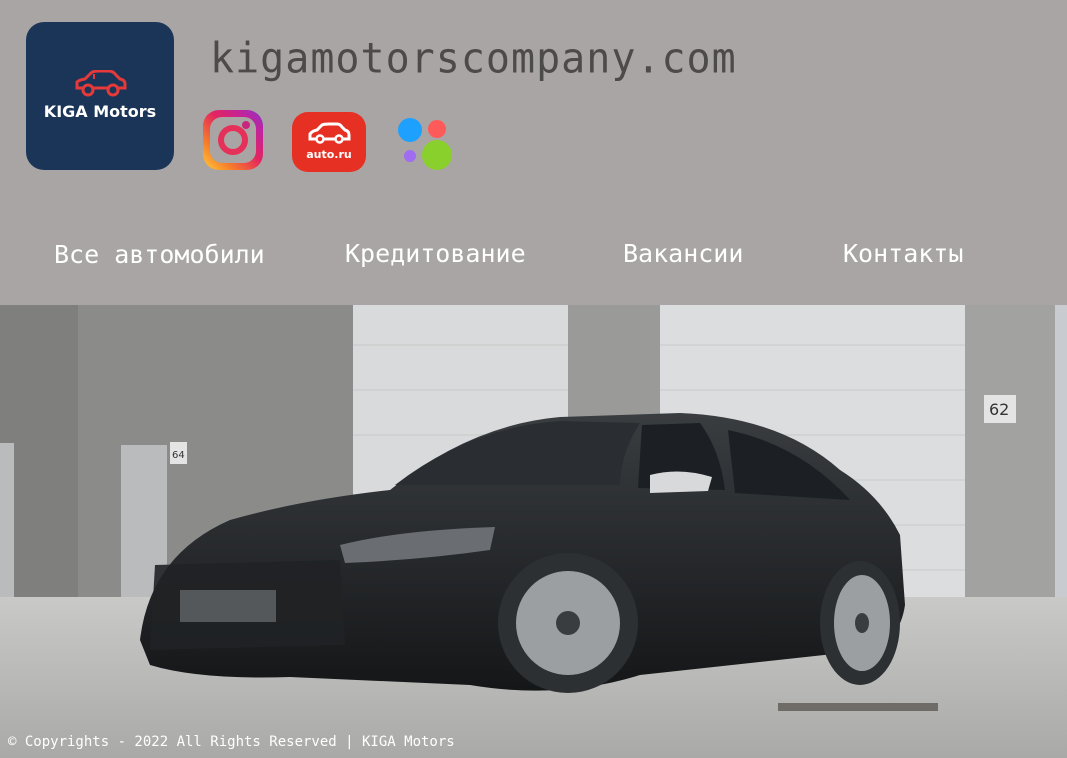 The height and width of the screenshot is (758, 1067). What do you see at coordinates (999, 409) in the screenshot?
I see `building-number-right: 62` at bounding box center [999, 409].